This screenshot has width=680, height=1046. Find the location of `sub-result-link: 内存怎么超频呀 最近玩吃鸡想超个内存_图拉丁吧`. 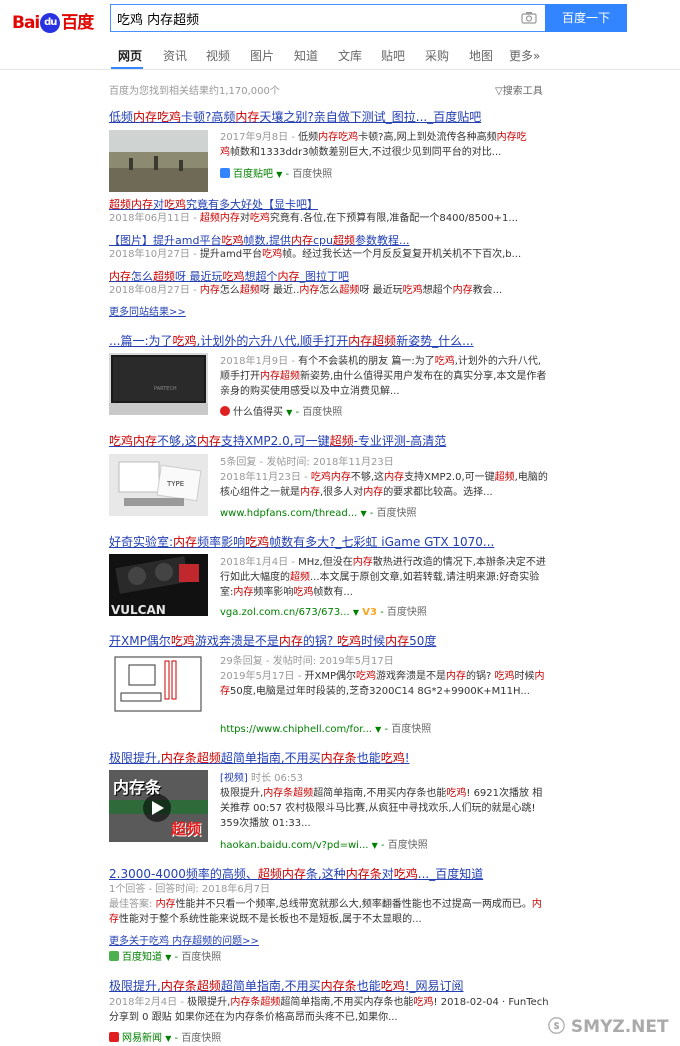

sub-result-link: 内存怎么超频呀 最近玩吃鸡想超个内存_图拉丁吧 is located at coordinates (229, 276).